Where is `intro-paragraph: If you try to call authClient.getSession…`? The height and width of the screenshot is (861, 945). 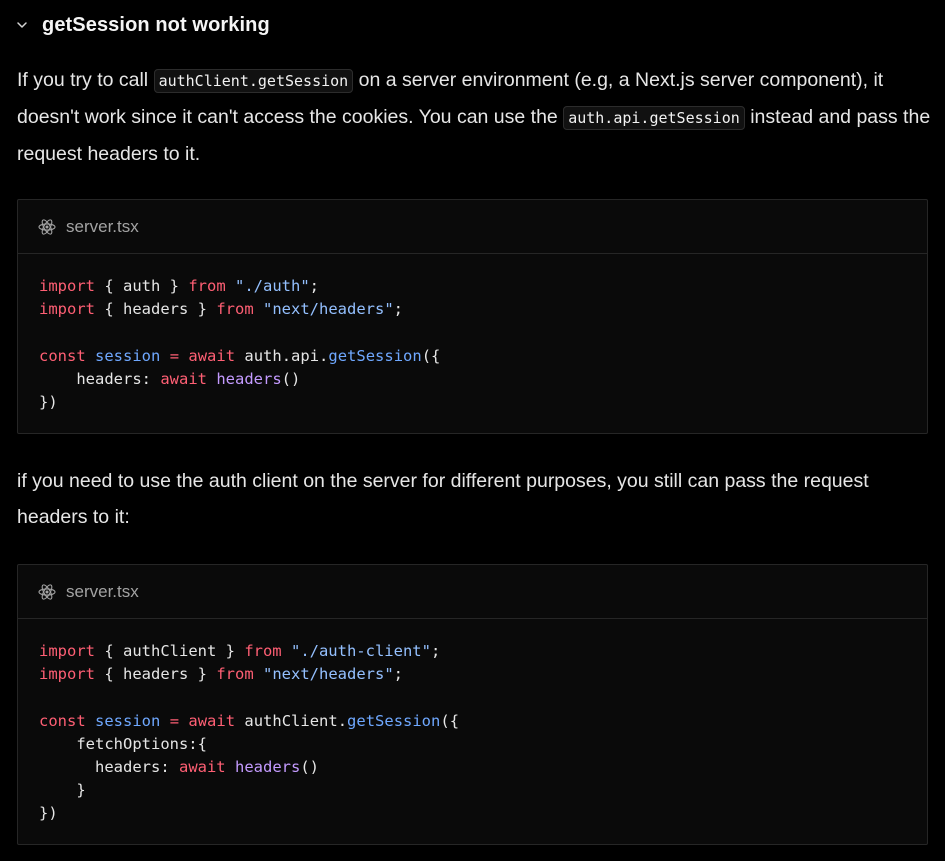 intro-paragraph: If you try to call authClient.getSession… is located at coordinates (474, 117).